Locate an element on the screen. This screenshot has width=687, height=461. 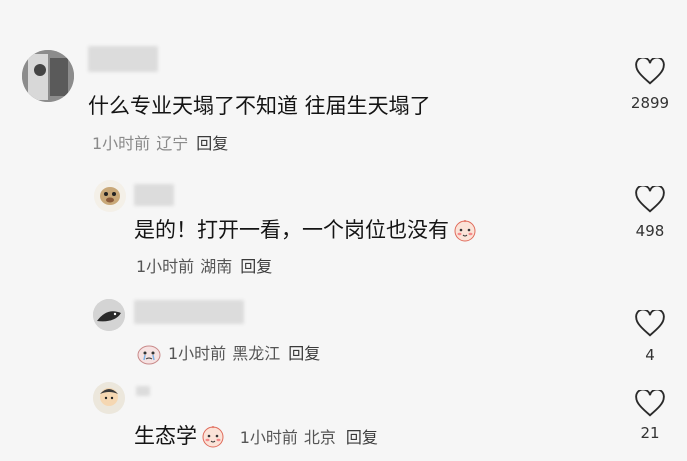
comment-text: 生态学 1小时前 北京 回复 is located at coordinates (256, 435).